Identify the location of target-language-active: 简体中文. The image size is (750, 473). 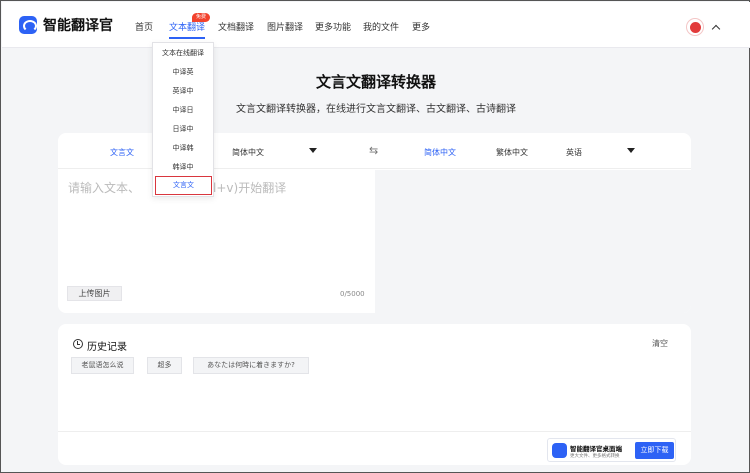
(440, 152).